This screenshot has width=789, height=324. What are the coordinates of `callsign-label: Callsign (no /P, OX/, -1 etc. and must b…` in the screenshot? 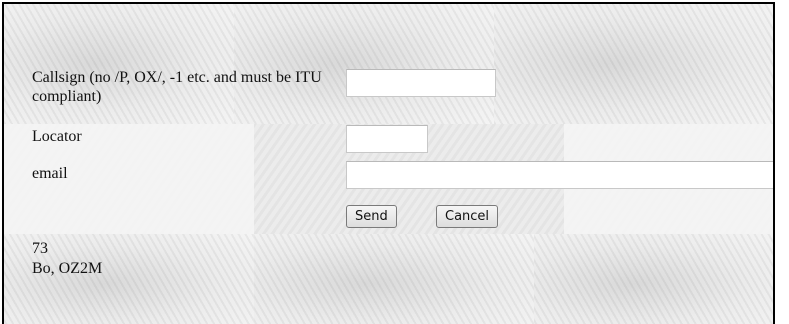 It's located at (177, 87).